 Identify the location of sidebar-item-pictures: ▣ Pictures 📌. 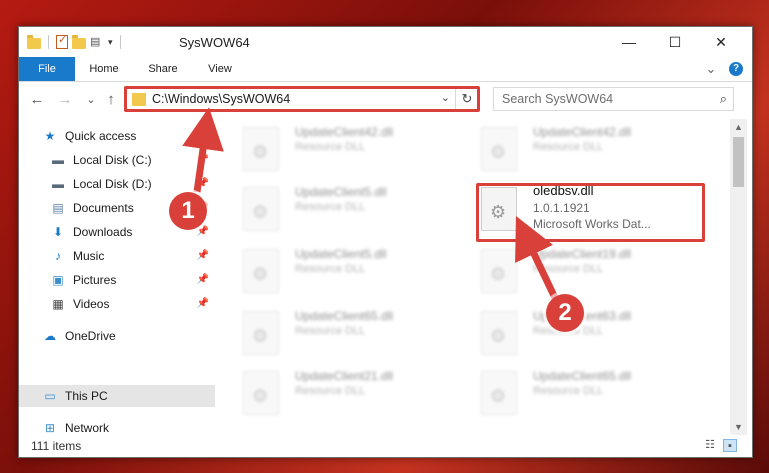
(117, 280).